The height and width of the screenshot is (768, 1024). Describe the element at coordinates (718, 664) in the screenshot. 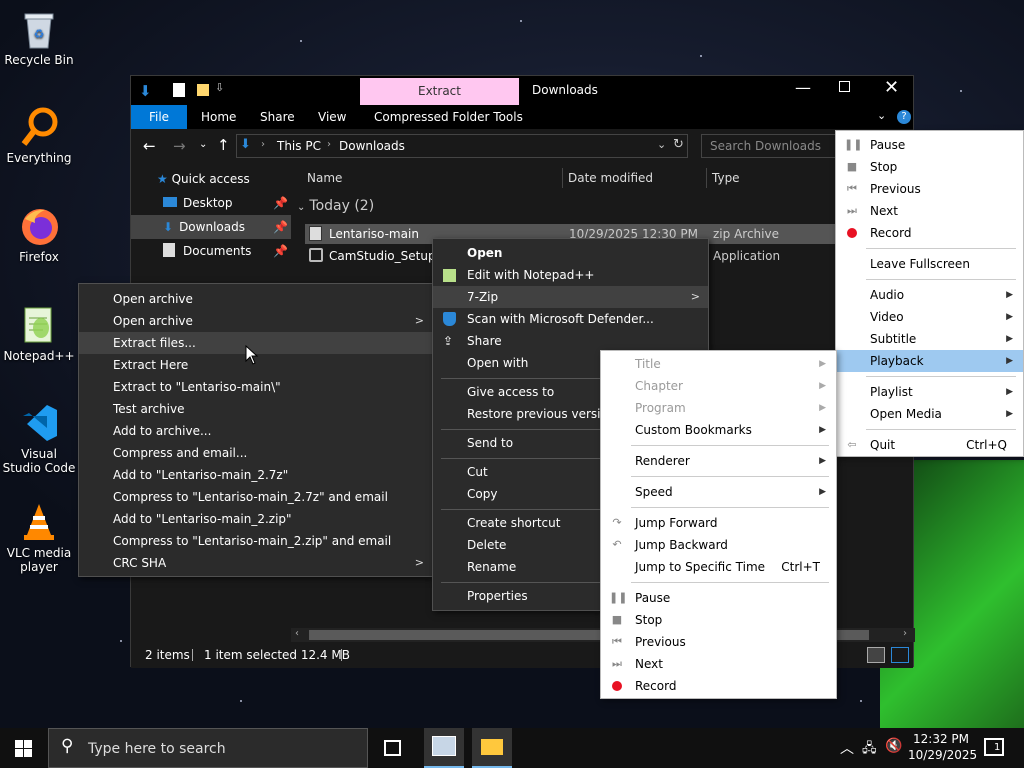

I see `vlc-playback-next: ⏭ Next` at that location.